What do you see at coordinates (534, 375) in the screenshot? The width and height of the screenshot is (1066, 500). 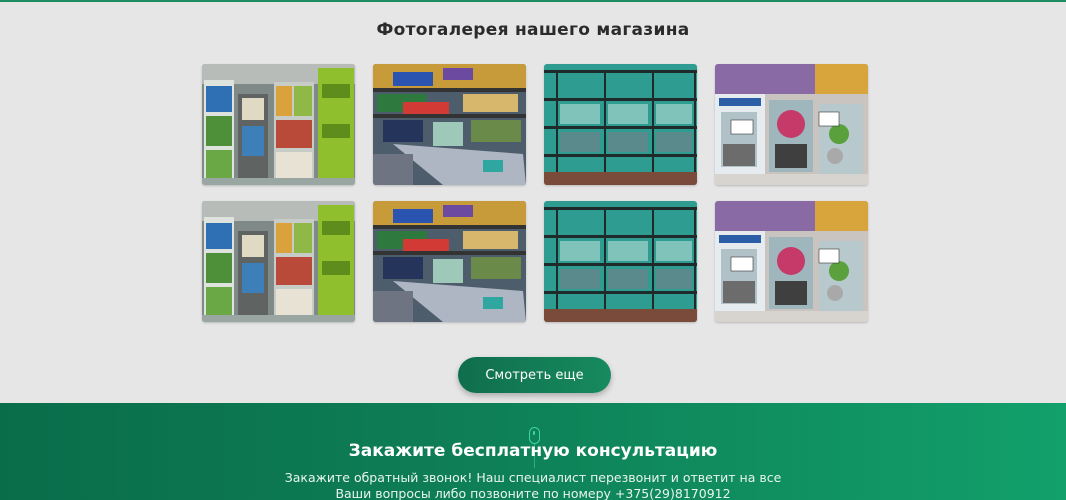 I see `show-more-button: Смотреть еще` at bounding box center [534, 375].